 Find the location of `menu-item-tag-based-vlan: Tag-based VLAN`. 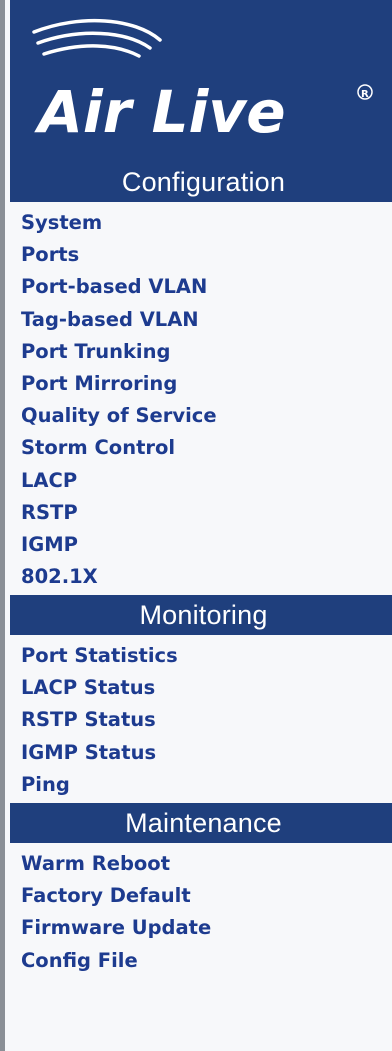

menu-item-tag-based-vlan: Tag-based VLAN is located at coordinates (201, 320).